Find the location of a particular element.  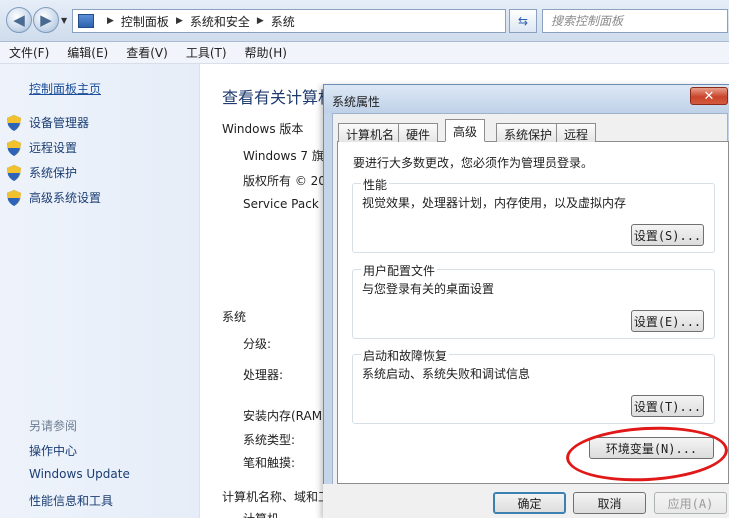

user-profiles-description: 与您登录有关的桌面设置 is located at coordinates (428, 289).